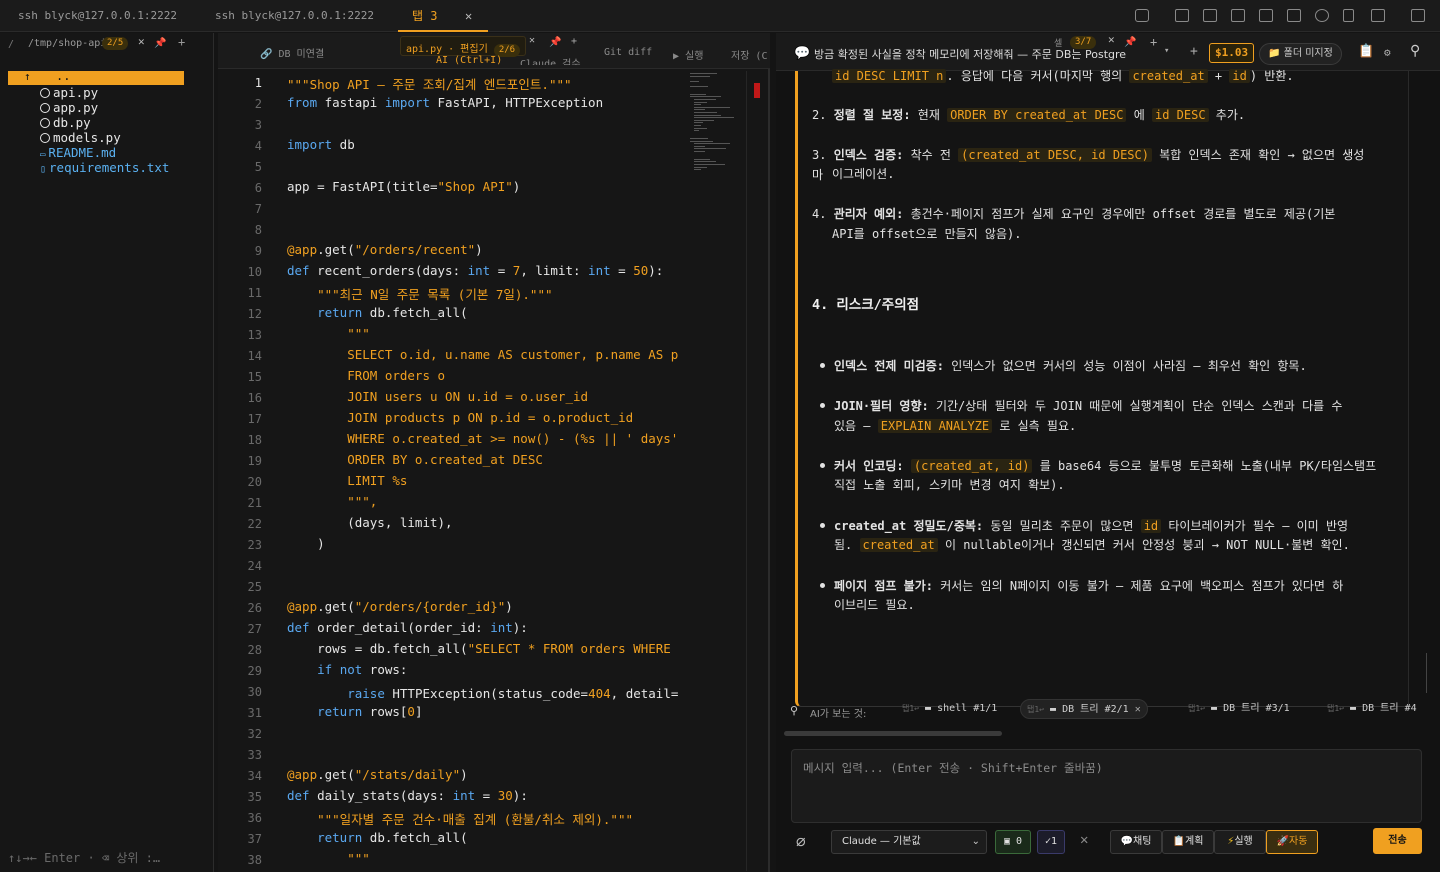 Image resolution: width=1440 pixels, height=872 pixels. What do you see at coordinates (628, 52) in the screenshot?
I see `git-diff-tab: Git diff` at bounding box center [628, 52].